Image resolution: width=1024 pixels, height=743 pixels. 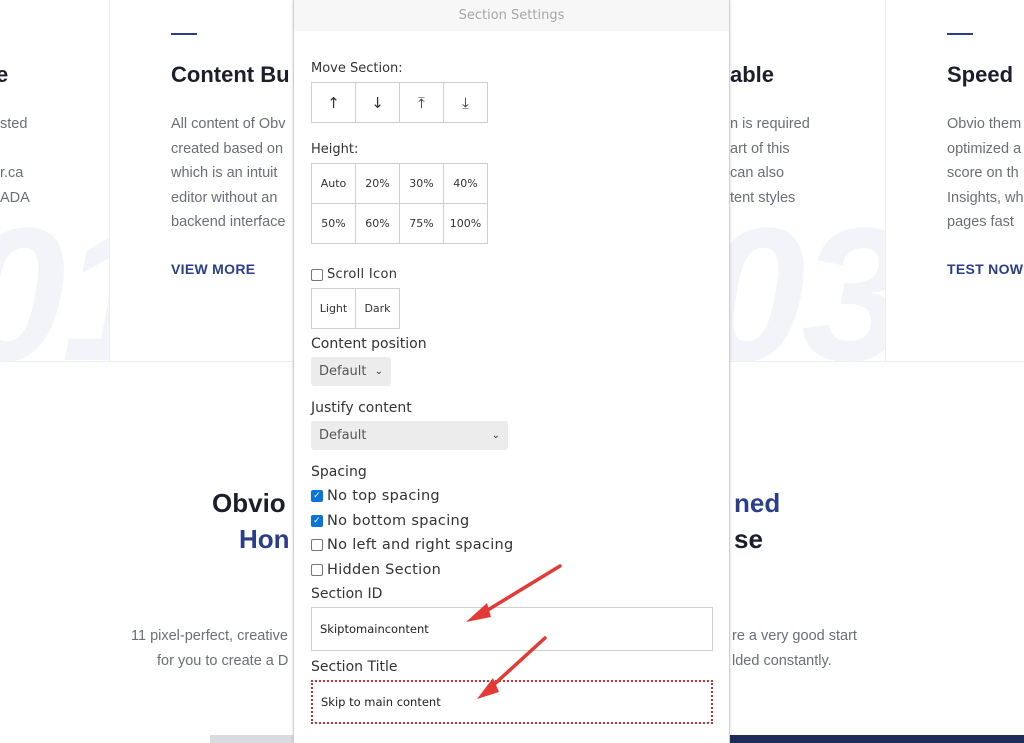 What do you see at coordinates (228, 124) in the screenshot?
I see `body-line: All content of Obv` at bounding box center [228, 124].